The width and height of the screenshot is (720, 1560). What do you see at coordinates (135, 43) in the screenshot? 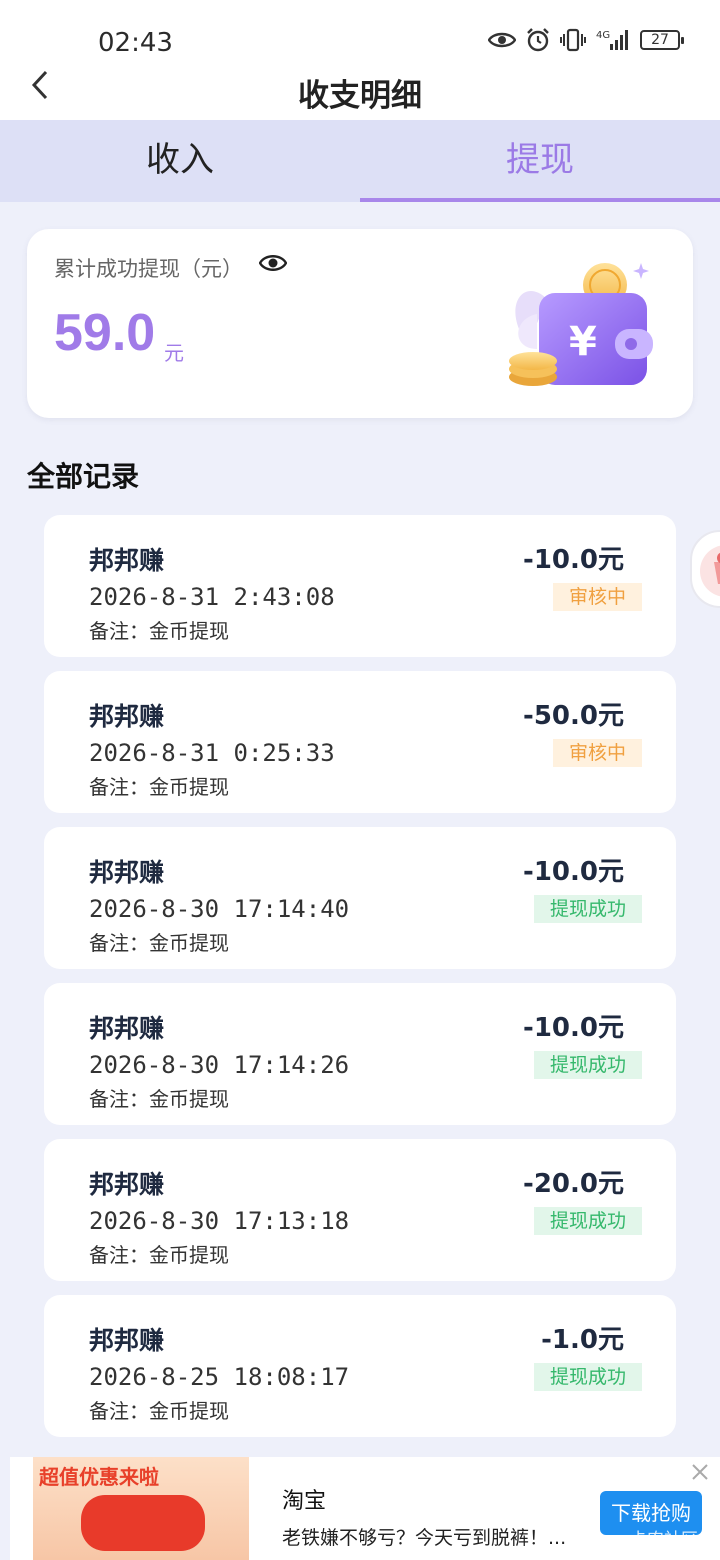
I see `status-time: 02:43` at bounding box center [135, 43].